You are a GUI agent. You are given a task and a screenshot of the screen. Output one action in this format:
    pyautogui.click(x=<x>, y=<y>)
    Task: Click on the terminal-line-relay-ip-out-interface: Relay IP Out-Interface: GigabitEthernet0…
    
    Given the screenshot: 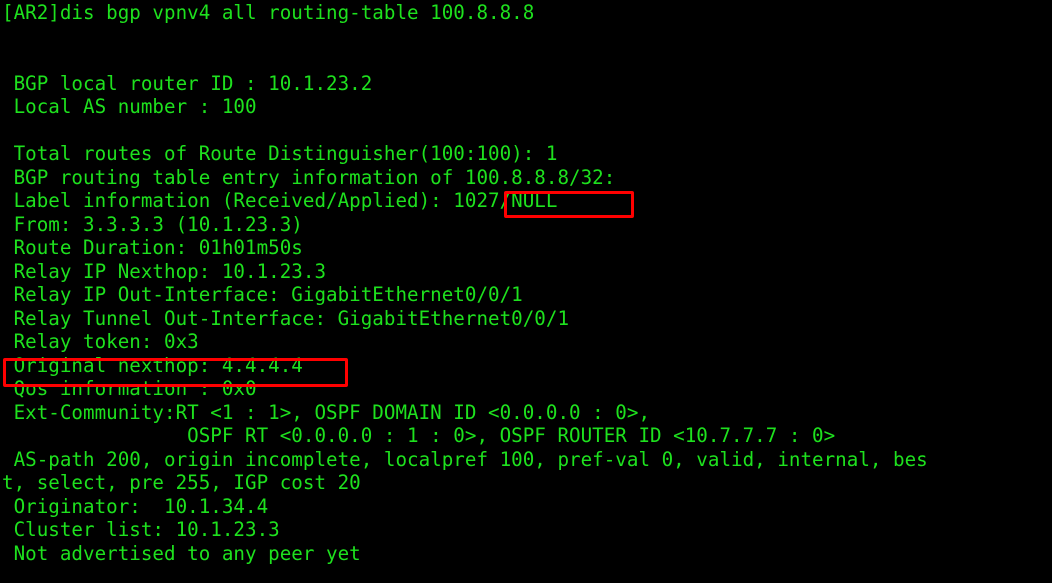 What is the action you would take?
    pyautogui.click(x=262, y=294)
    